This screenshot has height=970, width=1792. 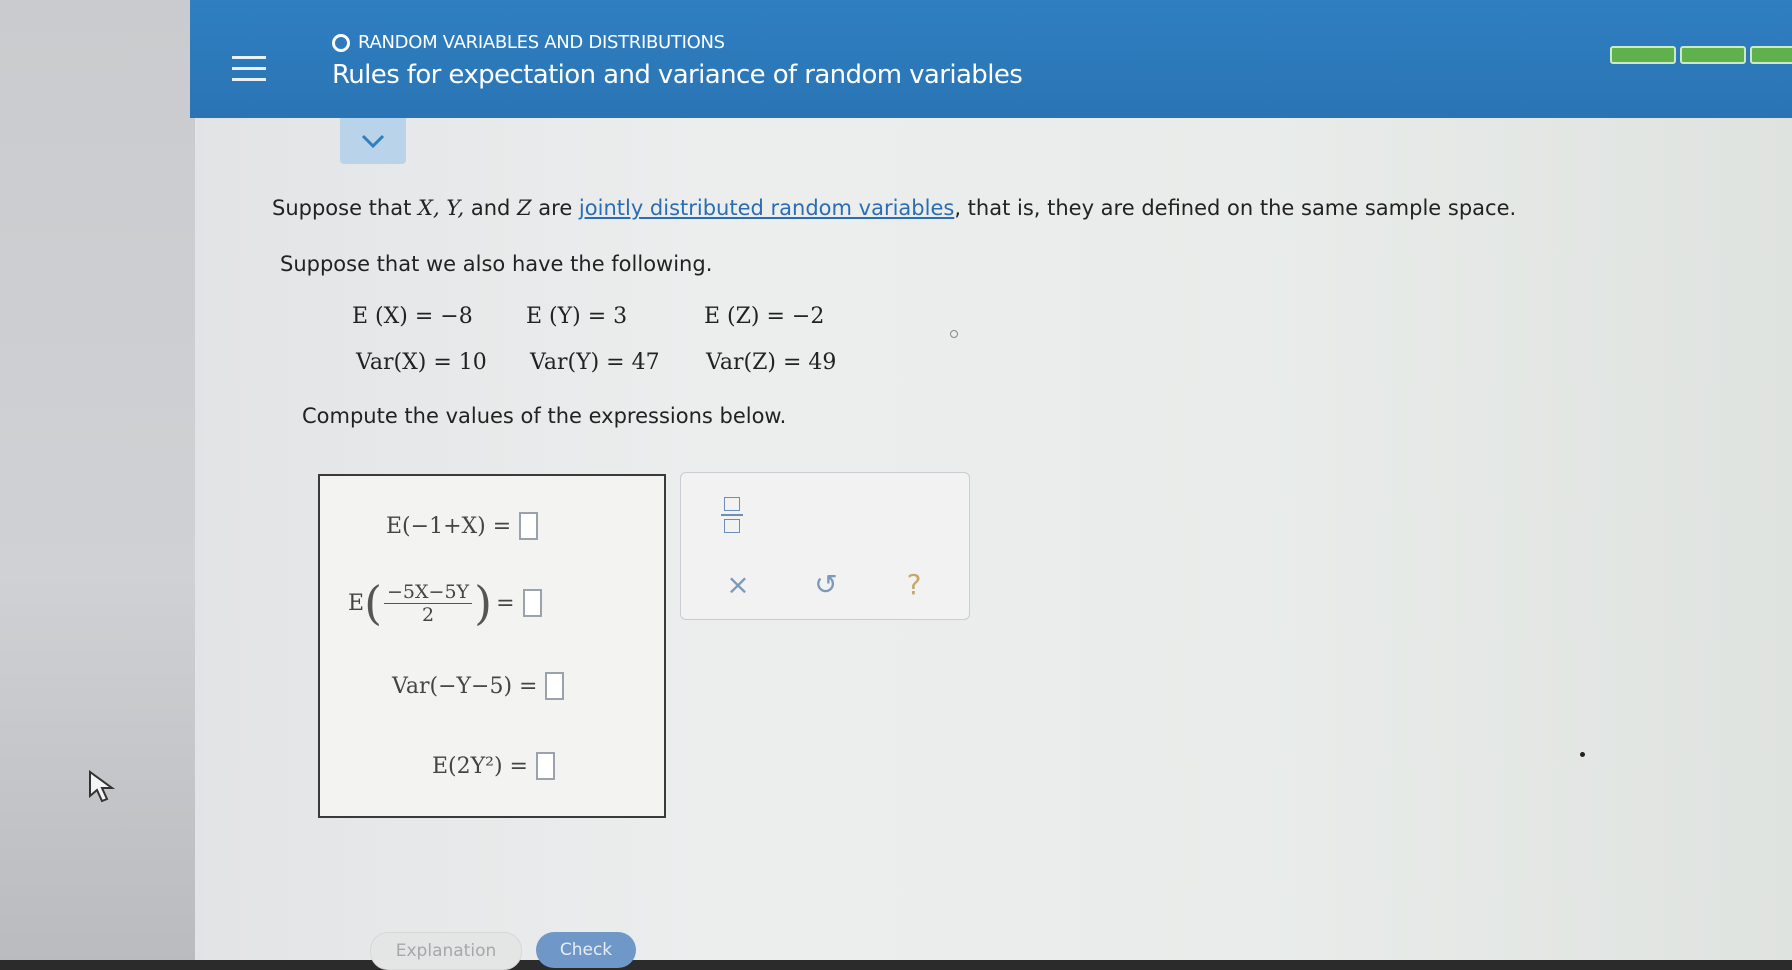 I want to click on expr-e2: E ( −5X−5Y 2 ) =, so click(x=445, y=603).